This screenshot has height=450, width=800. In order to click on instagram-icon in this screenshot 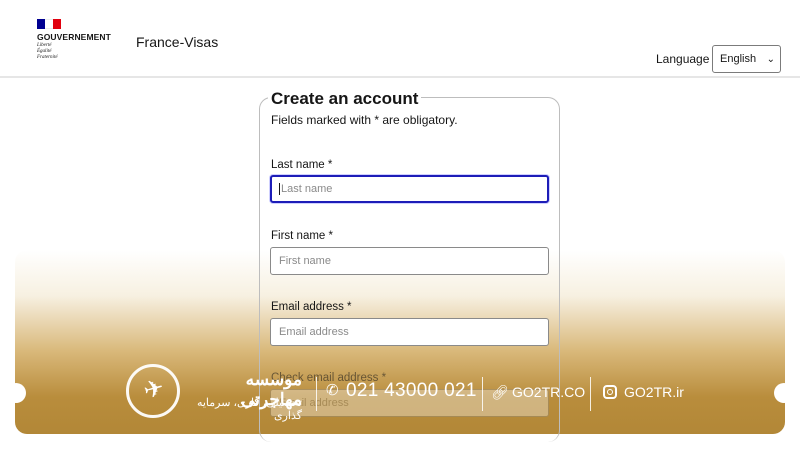, I will do `click(610, 392)`.